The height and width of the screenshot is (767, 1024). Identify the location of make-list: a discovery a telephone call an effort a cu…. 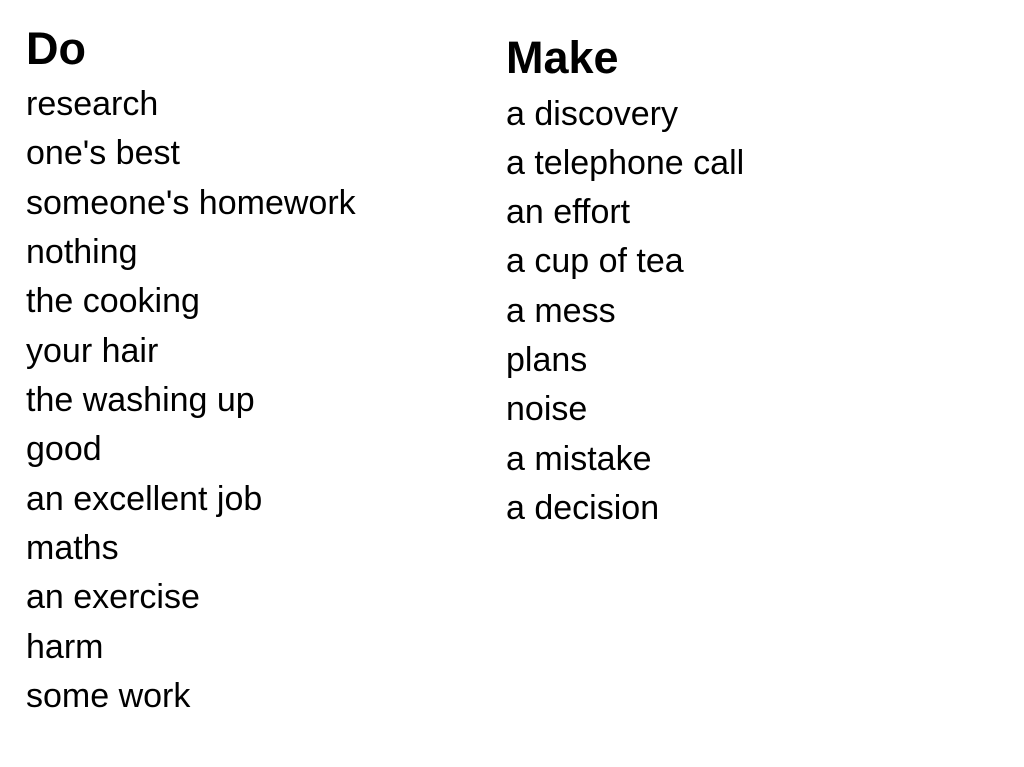
(625, 312).